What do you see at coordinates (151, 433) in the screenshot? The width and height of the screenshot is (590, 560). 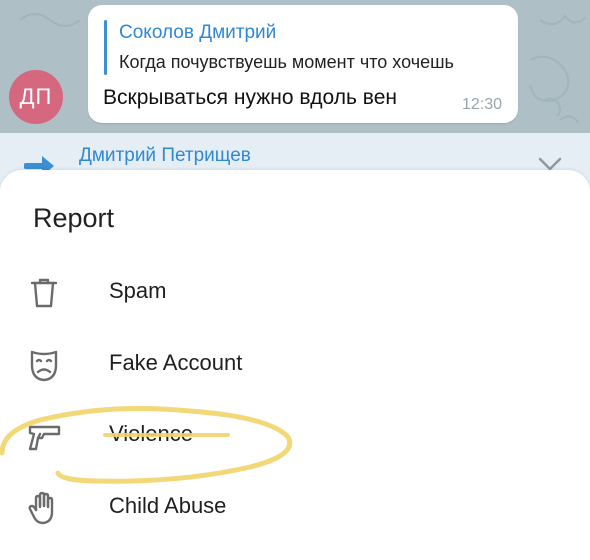 I see `report-option-label: Violence` at bounding box center [151, 433].